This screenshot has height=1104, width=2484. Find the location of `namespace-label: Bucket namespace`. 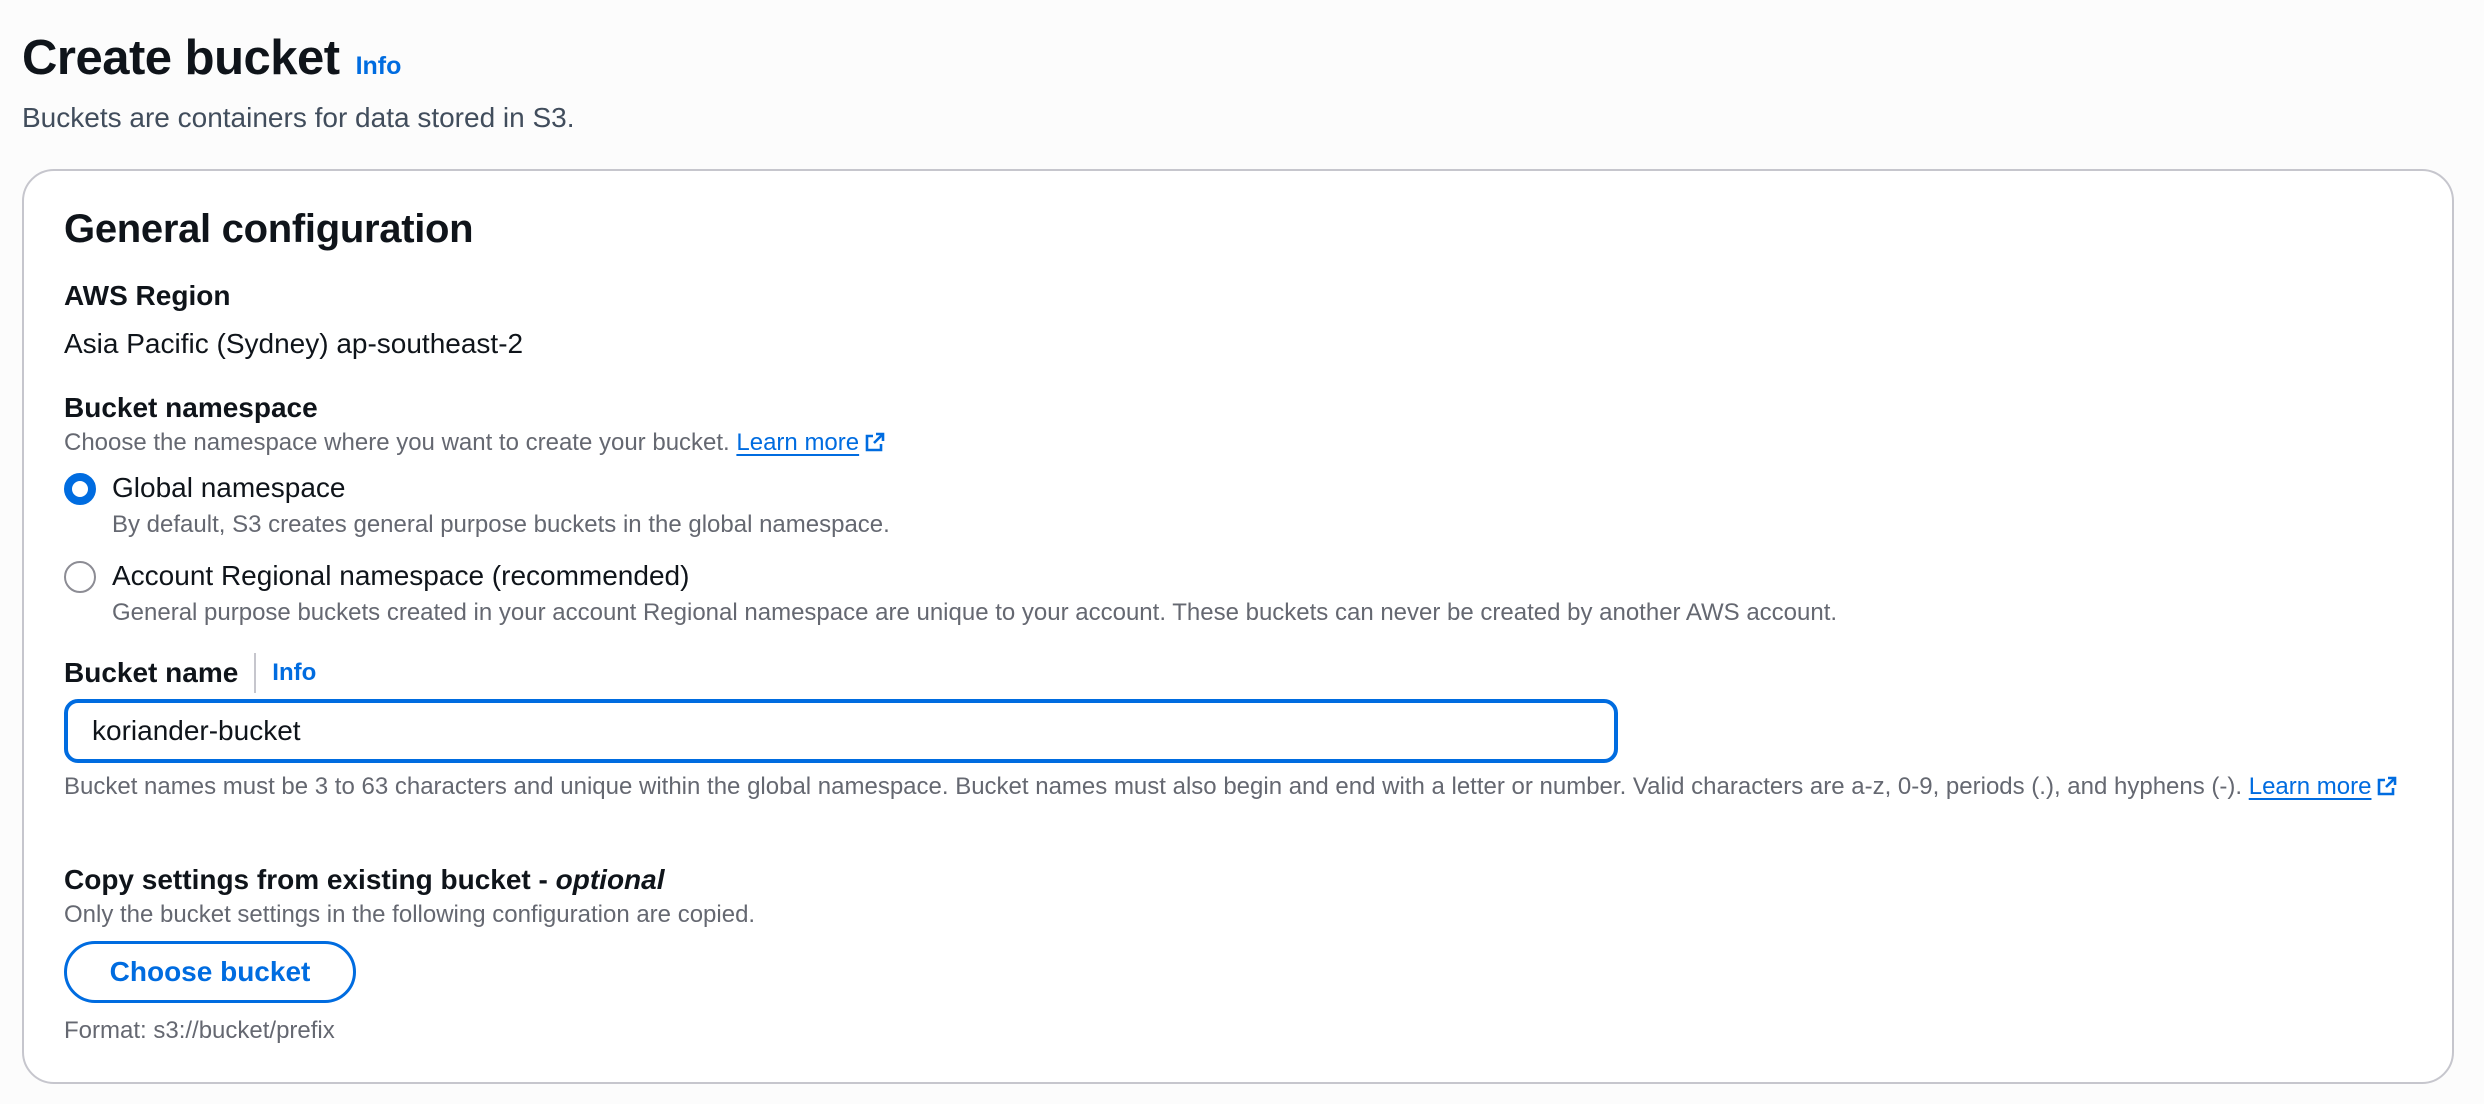

namespace-label: Bucket namespace is located at coordinates (191, 407).